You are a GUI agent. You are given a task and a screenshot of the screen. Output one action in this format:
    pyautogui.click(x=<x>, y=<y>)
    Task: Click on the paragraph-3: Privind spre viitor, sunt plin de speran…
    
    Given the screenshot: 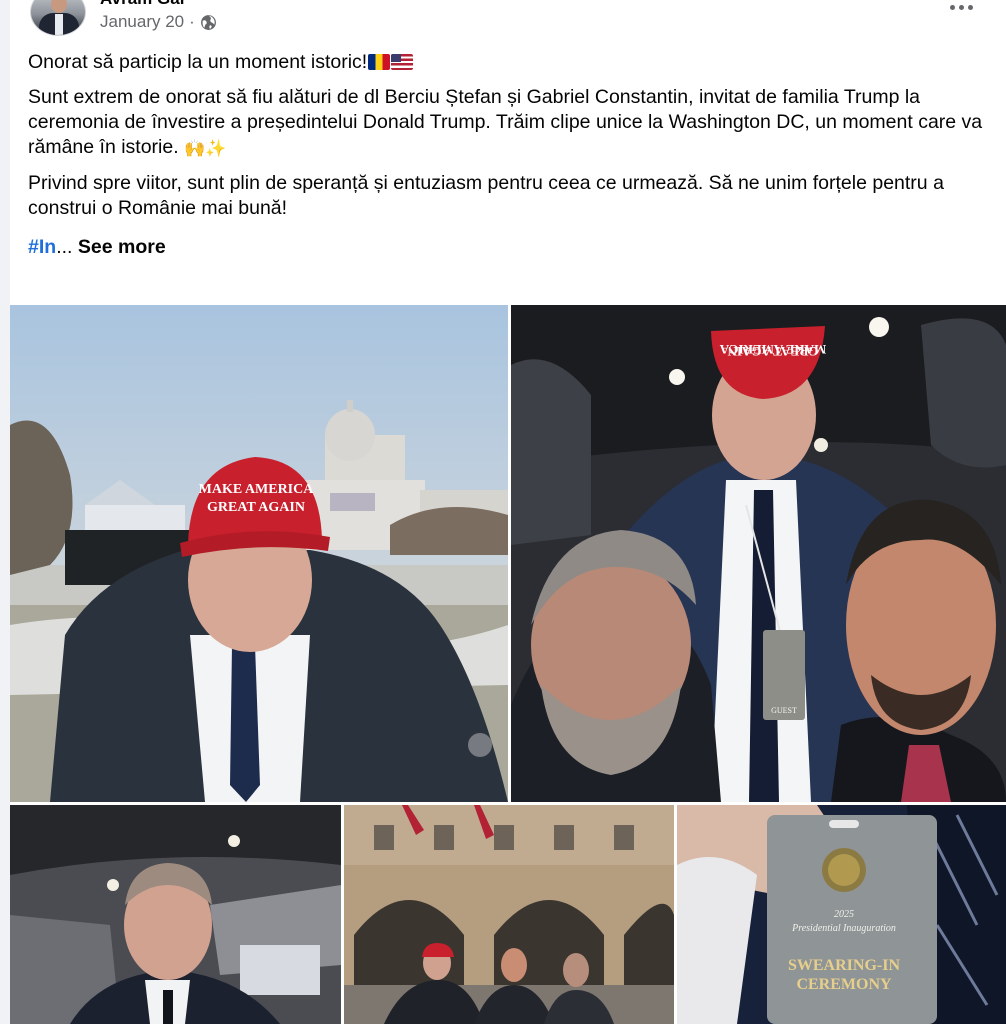 What is the action you would take?
    pyautogui.click(x=508, y=196)
    